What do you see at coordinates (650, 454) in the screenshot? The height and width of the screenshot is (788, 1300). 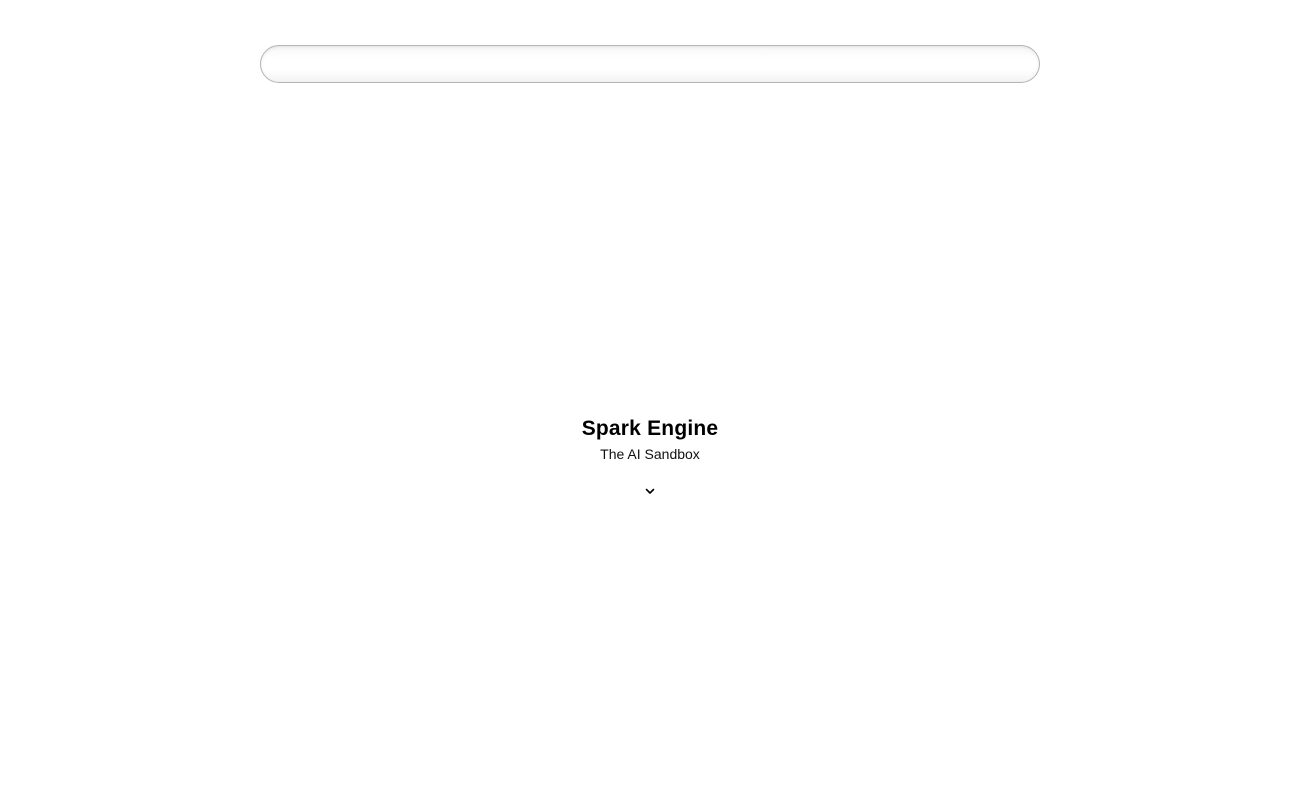 I see `page-subtitle: The AI Sandbox` at bounding box center [650, 454].